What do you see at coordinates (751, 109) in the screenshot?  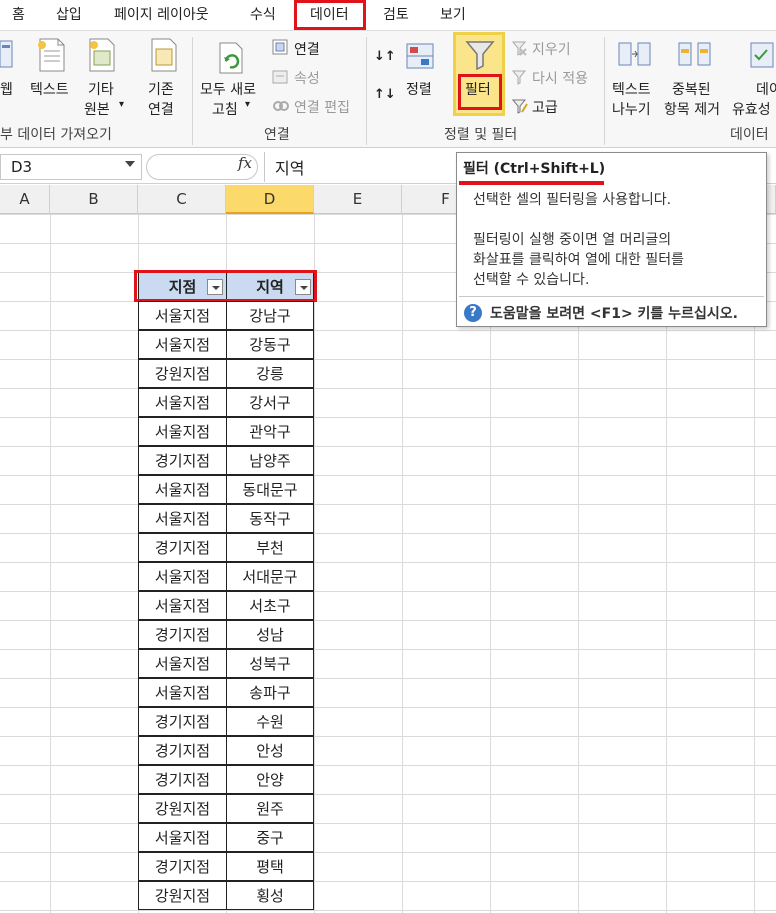 I see `data-validation-label-2: 유효성` at bounding box center [751, 109].